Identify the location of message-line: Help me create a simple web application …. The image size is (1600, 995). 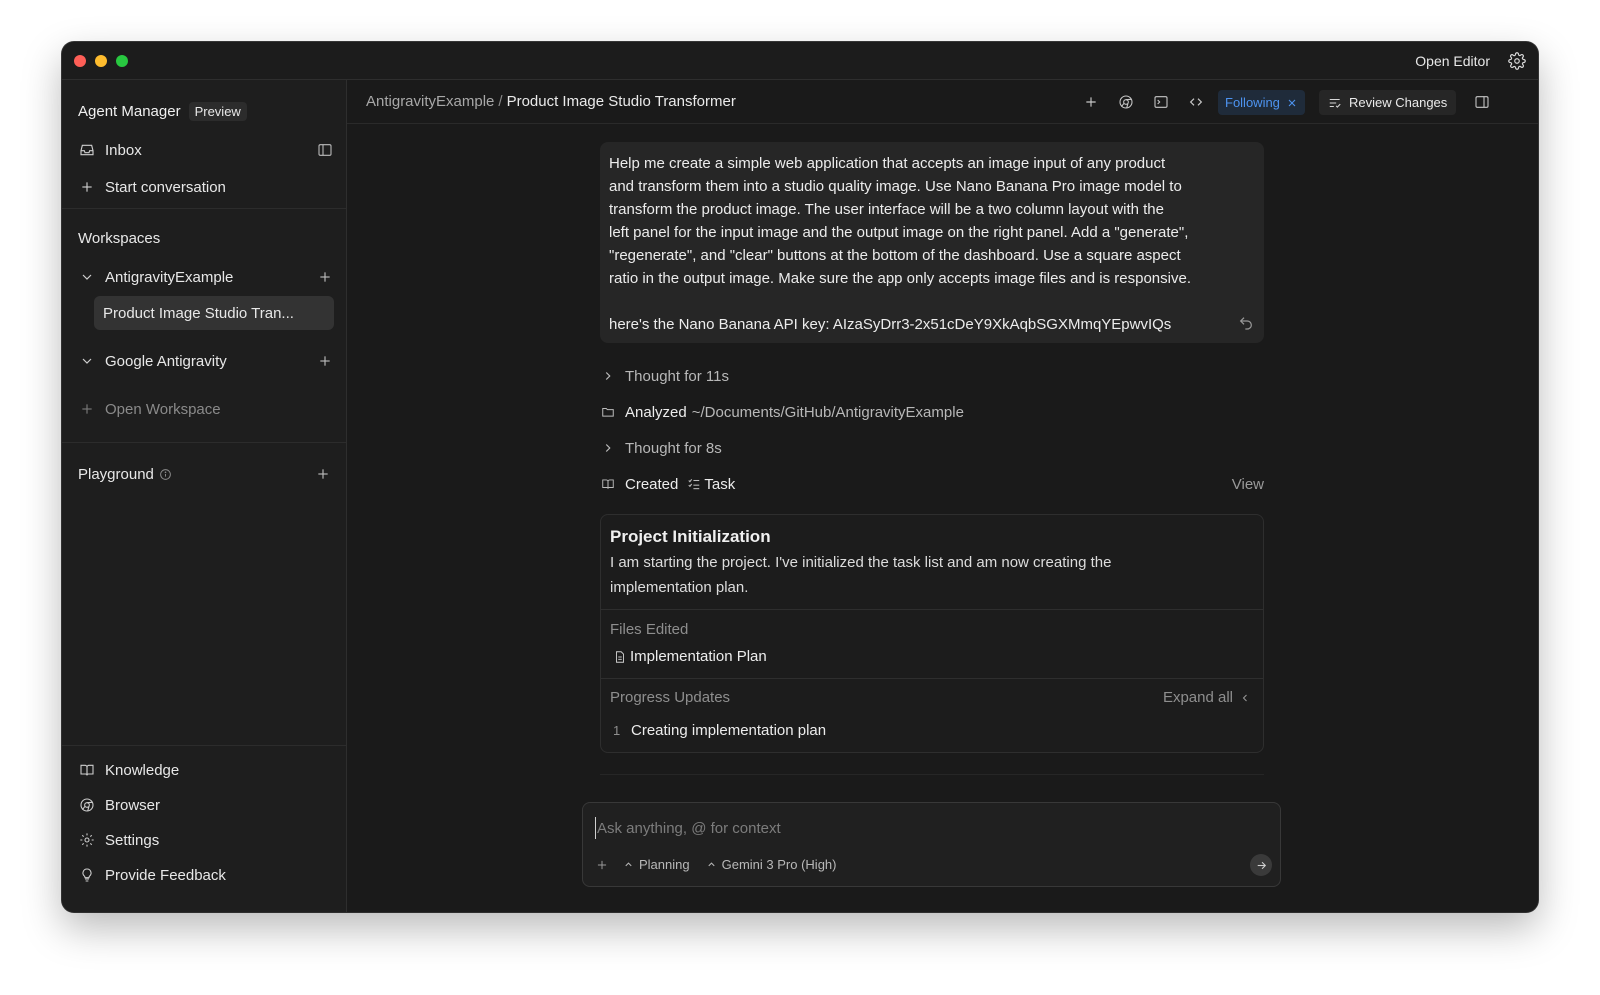
(887, 163).